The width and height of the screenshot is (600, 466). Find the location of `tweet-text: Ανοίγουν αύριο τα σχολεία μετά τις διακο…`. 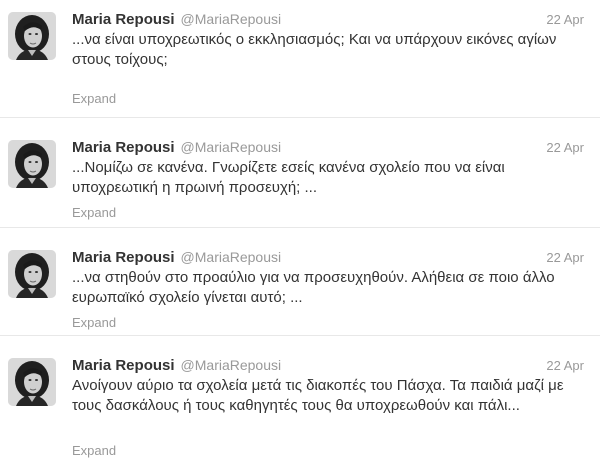

tweet-text: Ανοίγουν αύριο τα σχολεία μετά τις διακο… is located at coordinates (318, 395).